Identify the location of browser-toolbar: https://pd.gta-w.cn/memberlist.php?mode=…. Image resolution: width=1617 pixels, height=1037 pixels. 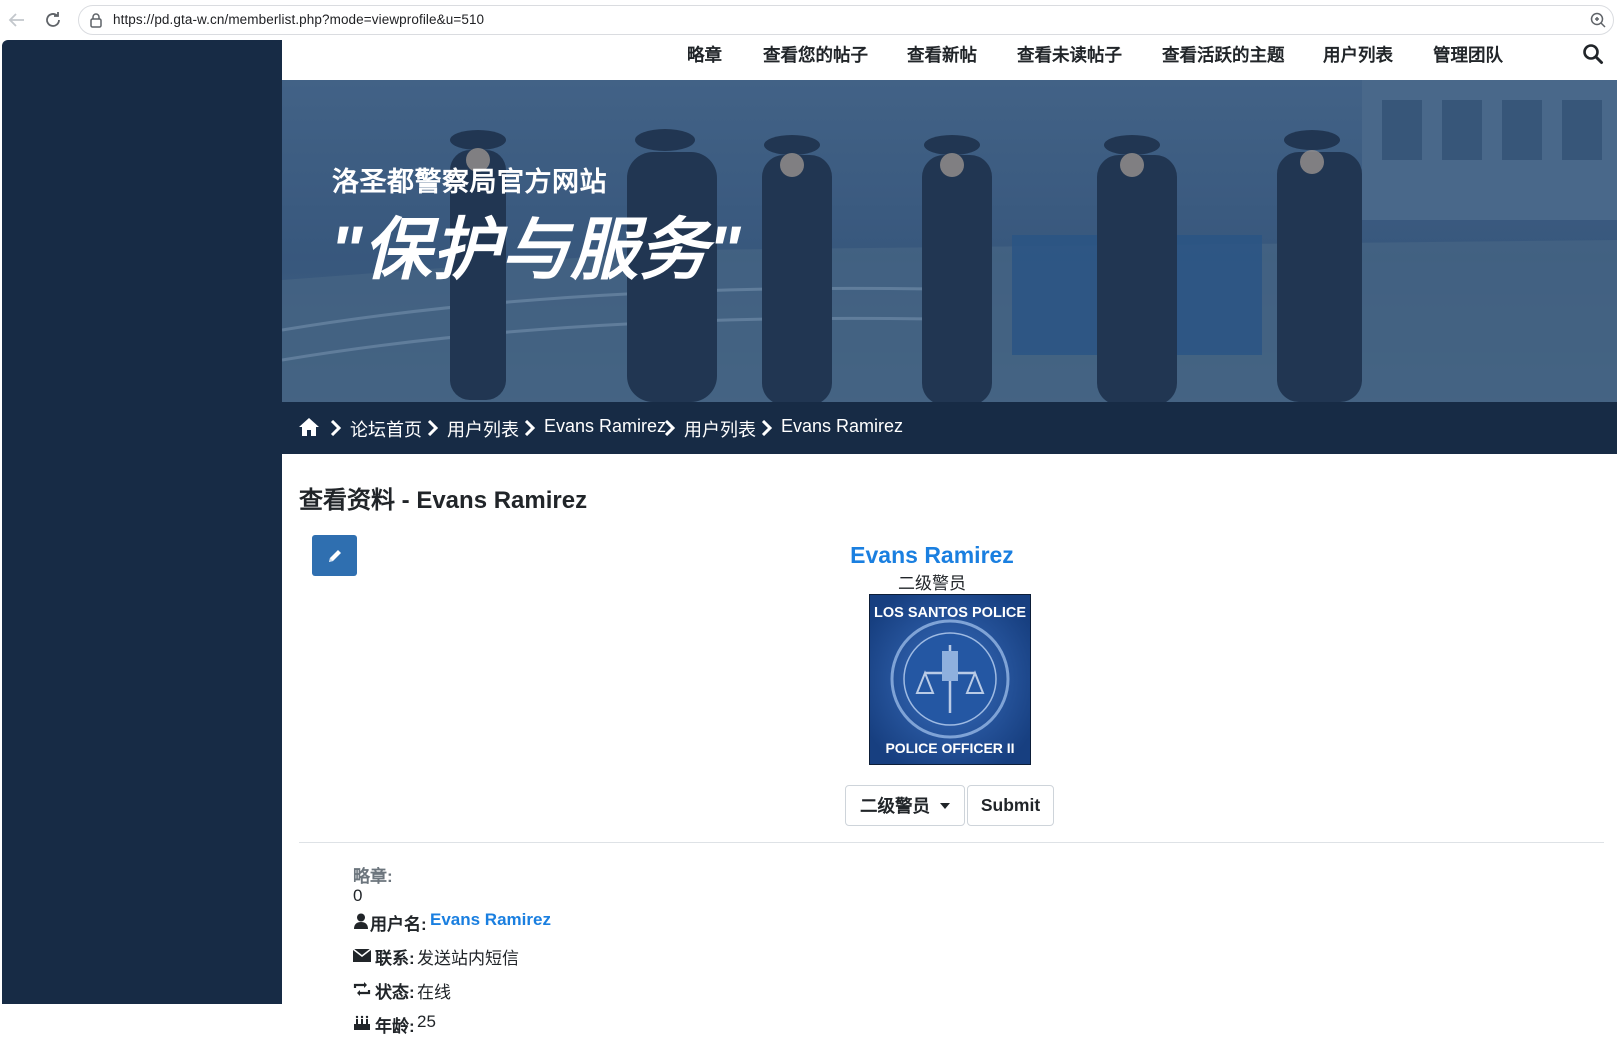
(808, 20).